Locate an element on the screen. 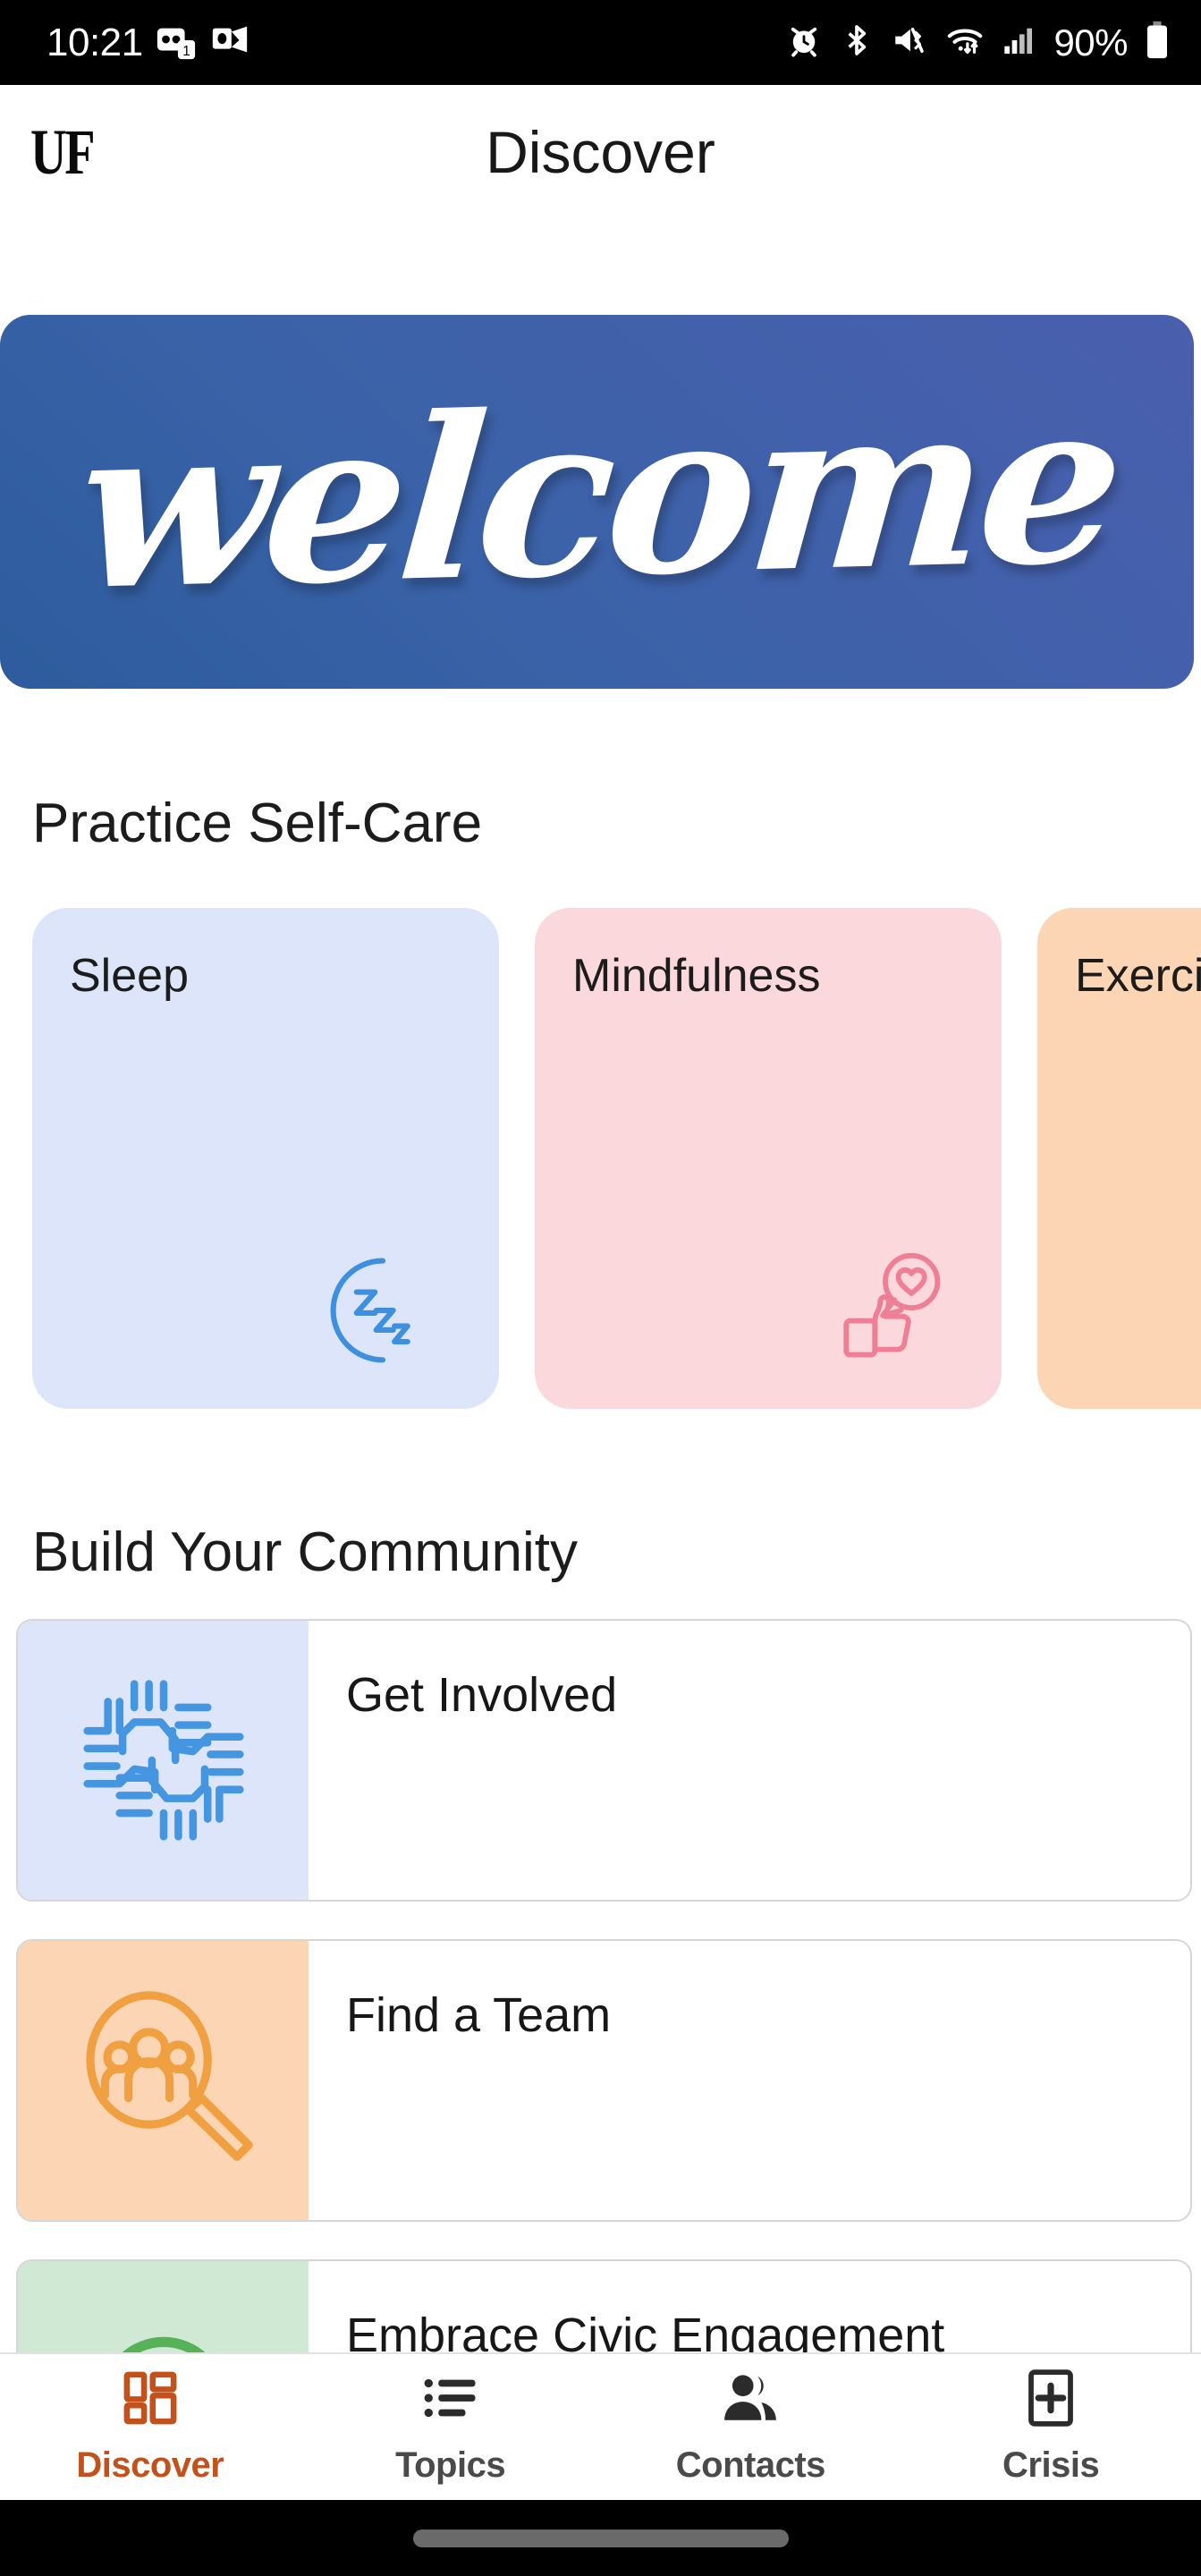 The image size is (1201, 2576). cellular-signal-icon is located at coordinates (1020, 42).